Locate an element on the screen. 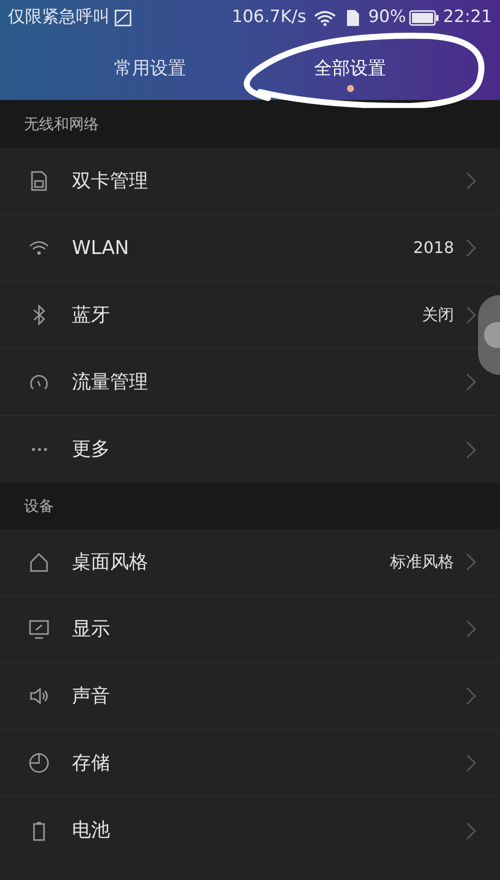 The width and height of the screenshot is (500, 880). row-label: 更多 is located at coordinates (91, 449).